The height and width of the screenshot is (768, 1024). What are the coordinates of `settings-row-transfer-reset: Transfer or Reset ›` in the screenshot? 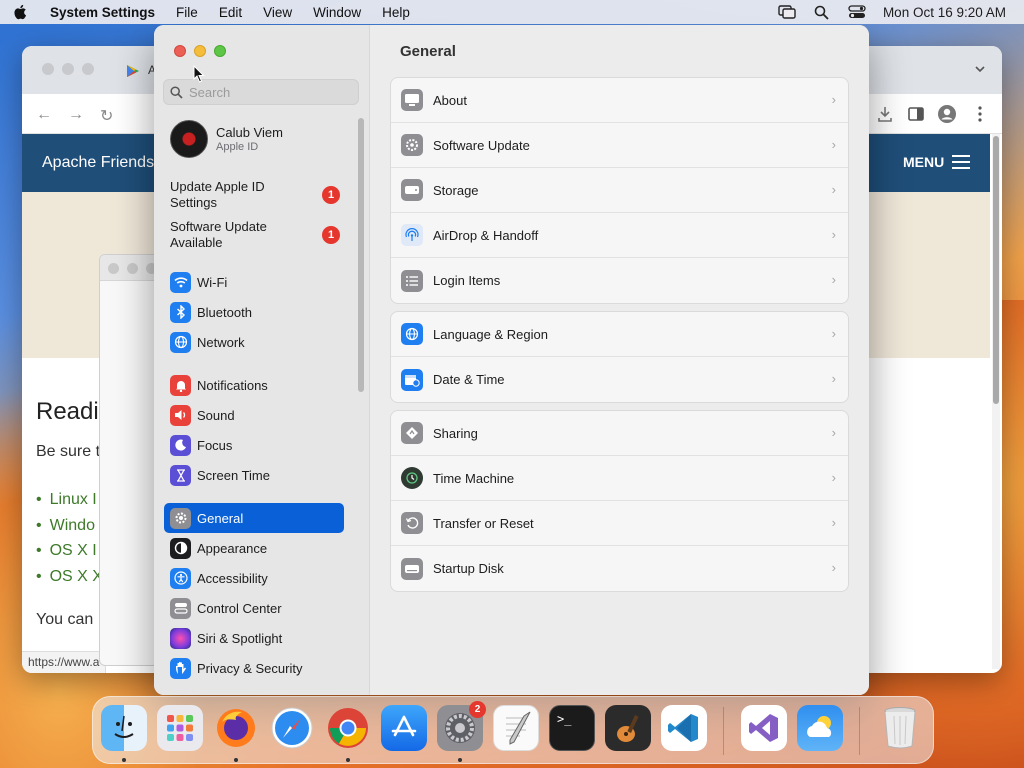 It's located at (619, 523).